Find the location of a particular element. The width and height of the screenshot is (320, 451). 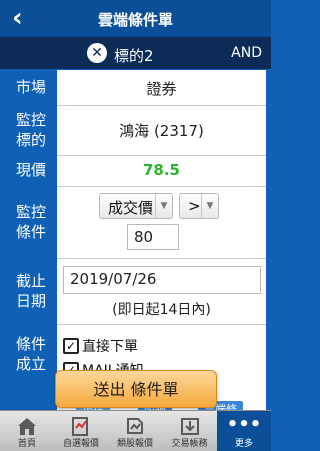

tab-category-quote: 類股報價 is located at coordinates (135, 431).